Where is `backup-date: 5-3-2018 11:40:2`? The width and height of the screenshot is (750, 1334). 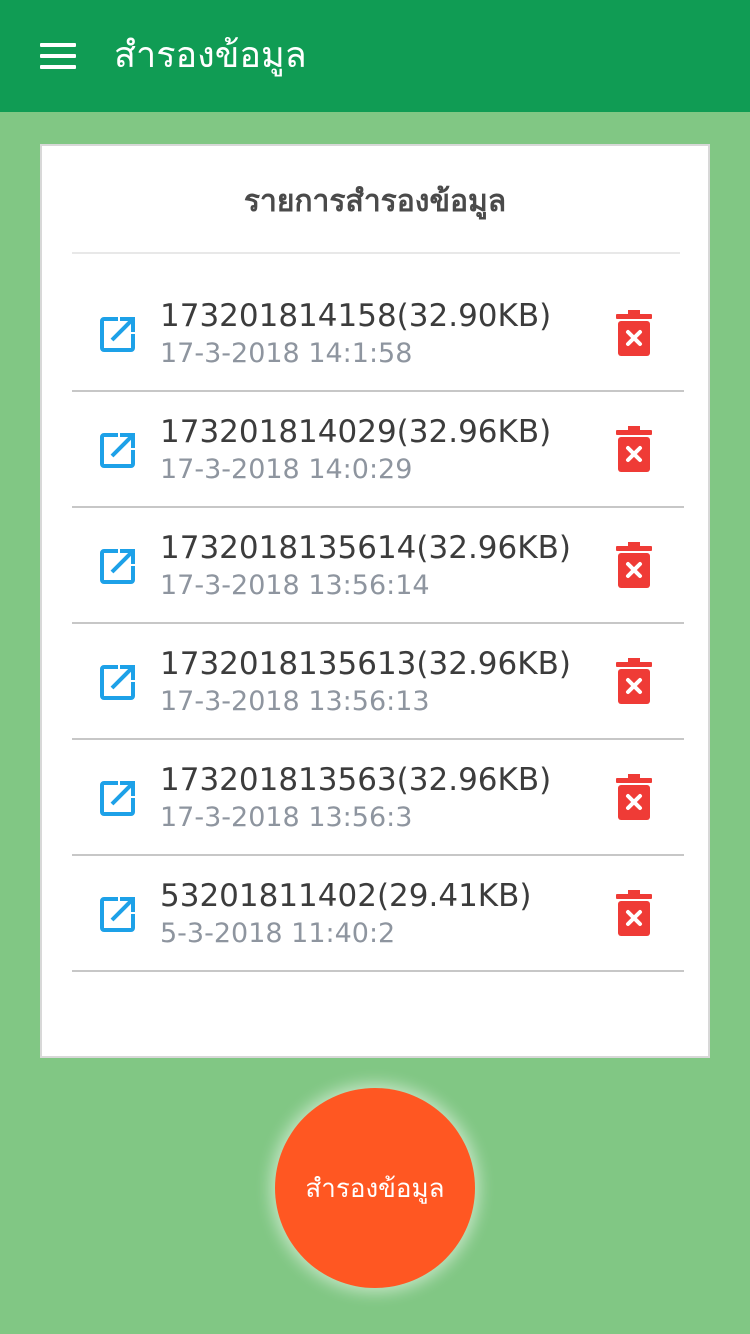
backup-date: 5-3-2018 11:40:2 is located at coordinates (278, 933).